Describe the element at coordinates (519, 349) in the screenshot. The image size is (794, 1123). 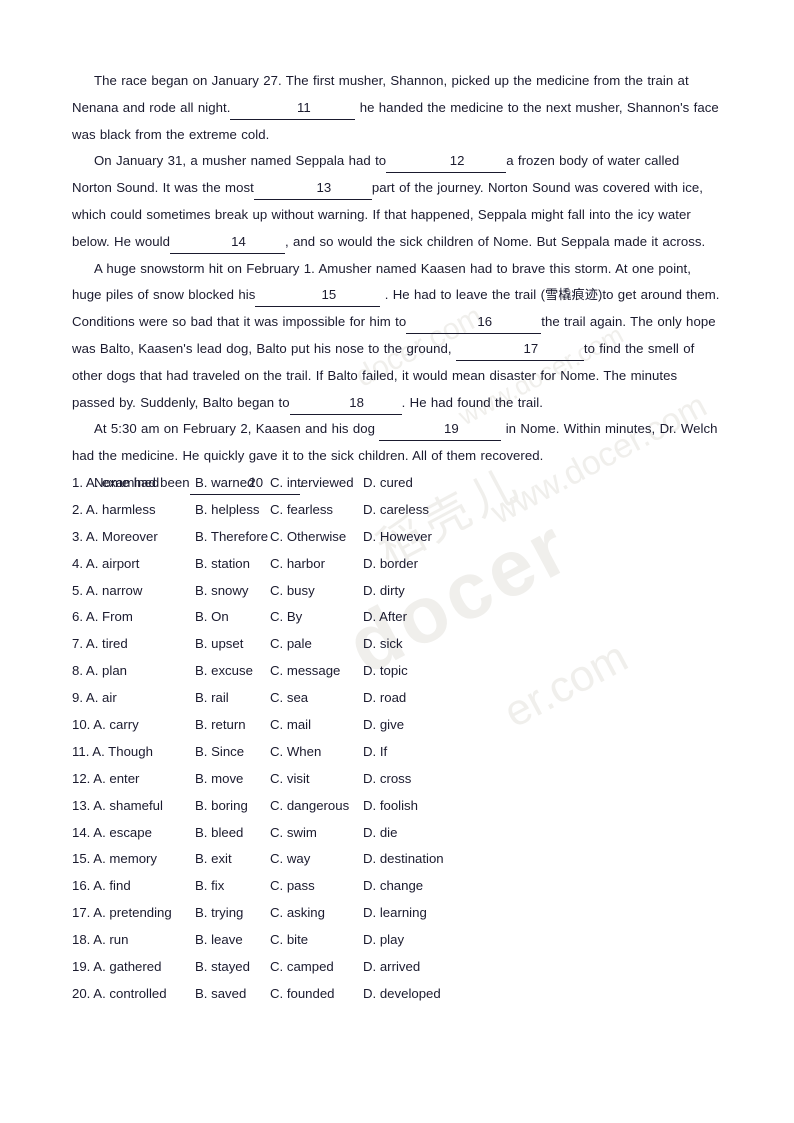
I see `answer-blank-17: 17` at that location.